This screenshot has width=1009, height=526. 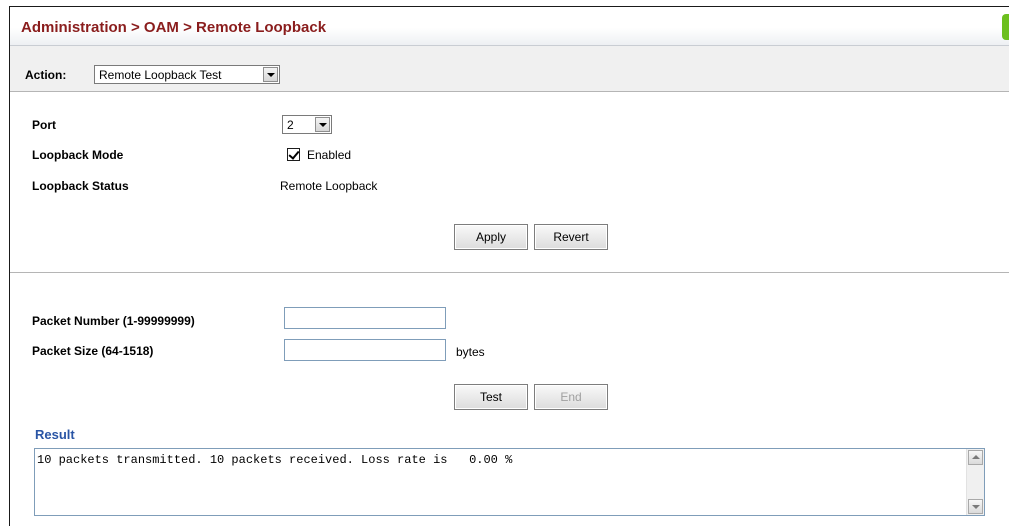 What do you see at coordinates (509, 69) in the screenshot?
I see `action-bar: Action: Remote Loopback Test` at bounding box center [509, 69].